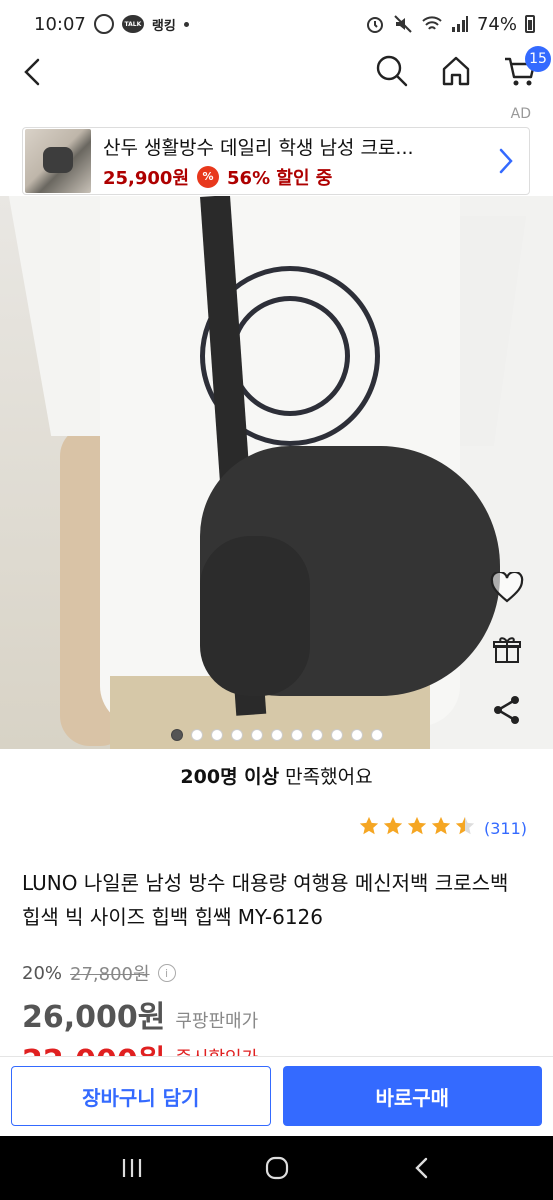 This screenshot has width=553, height=1200. I want to click on notification-icon, so click(103, 24).